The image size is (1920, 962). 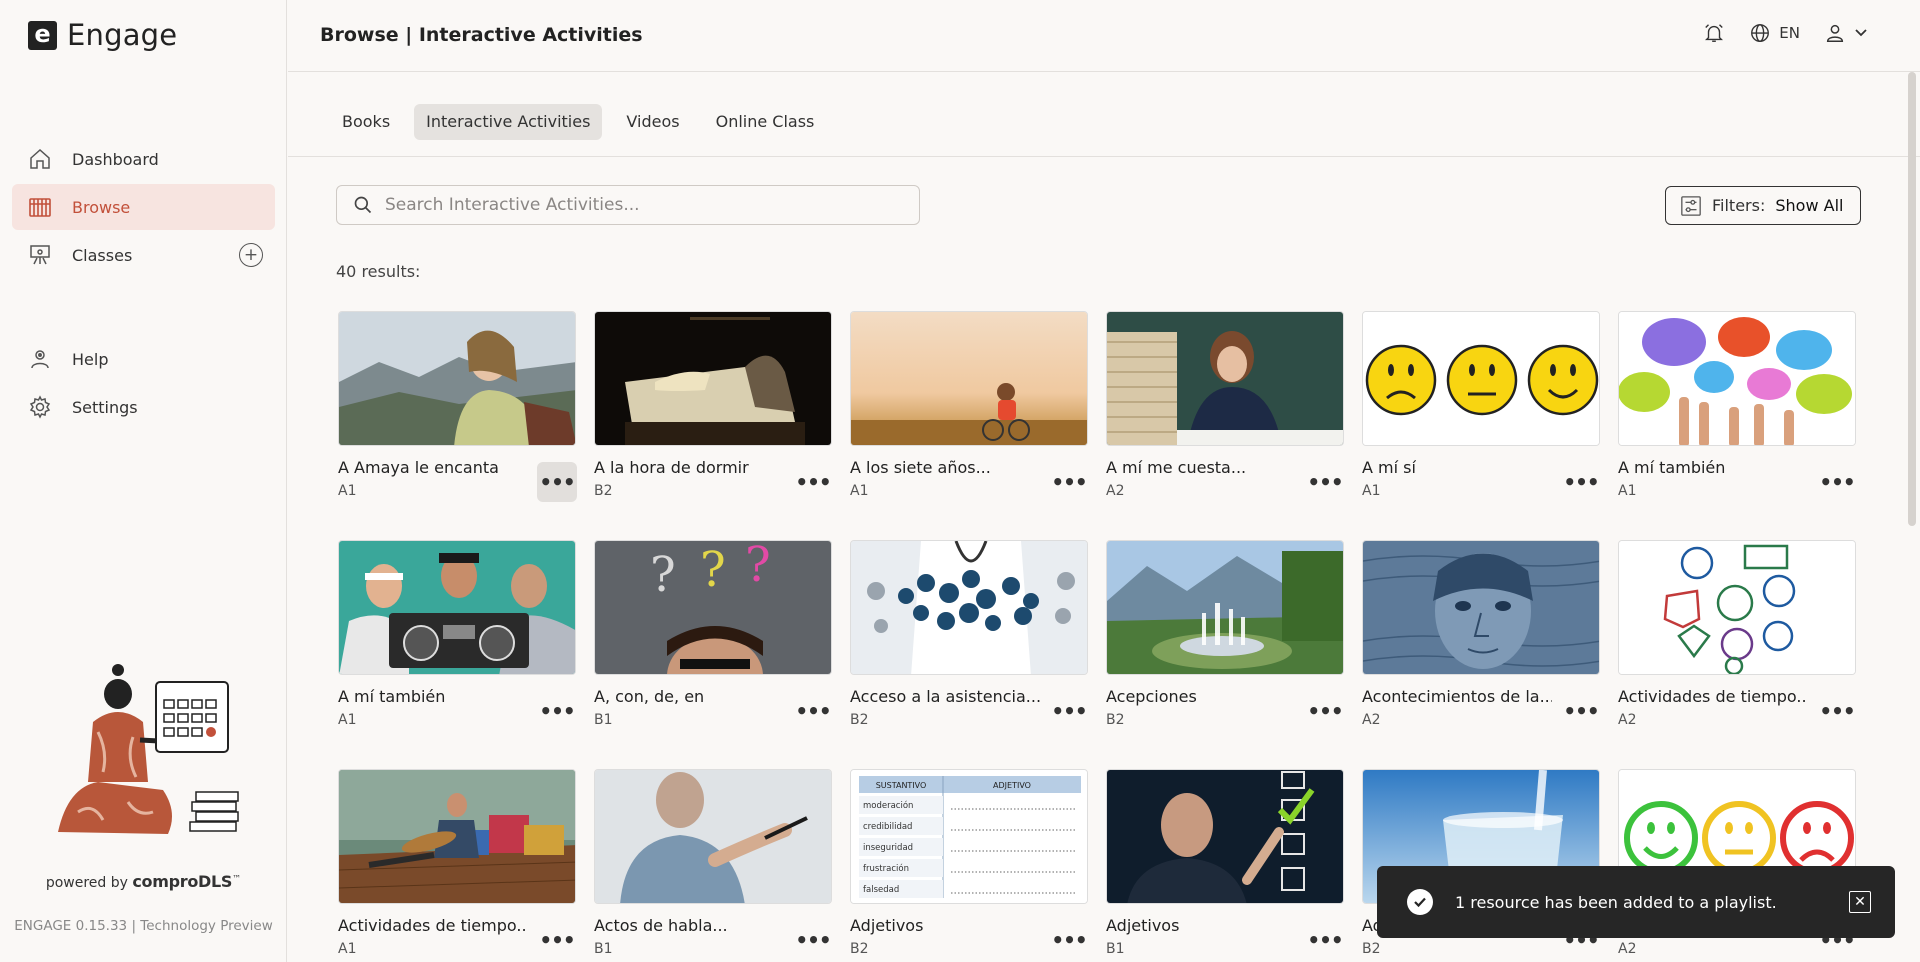 I want to click on notifications-button, so click(x=1714, y=33).